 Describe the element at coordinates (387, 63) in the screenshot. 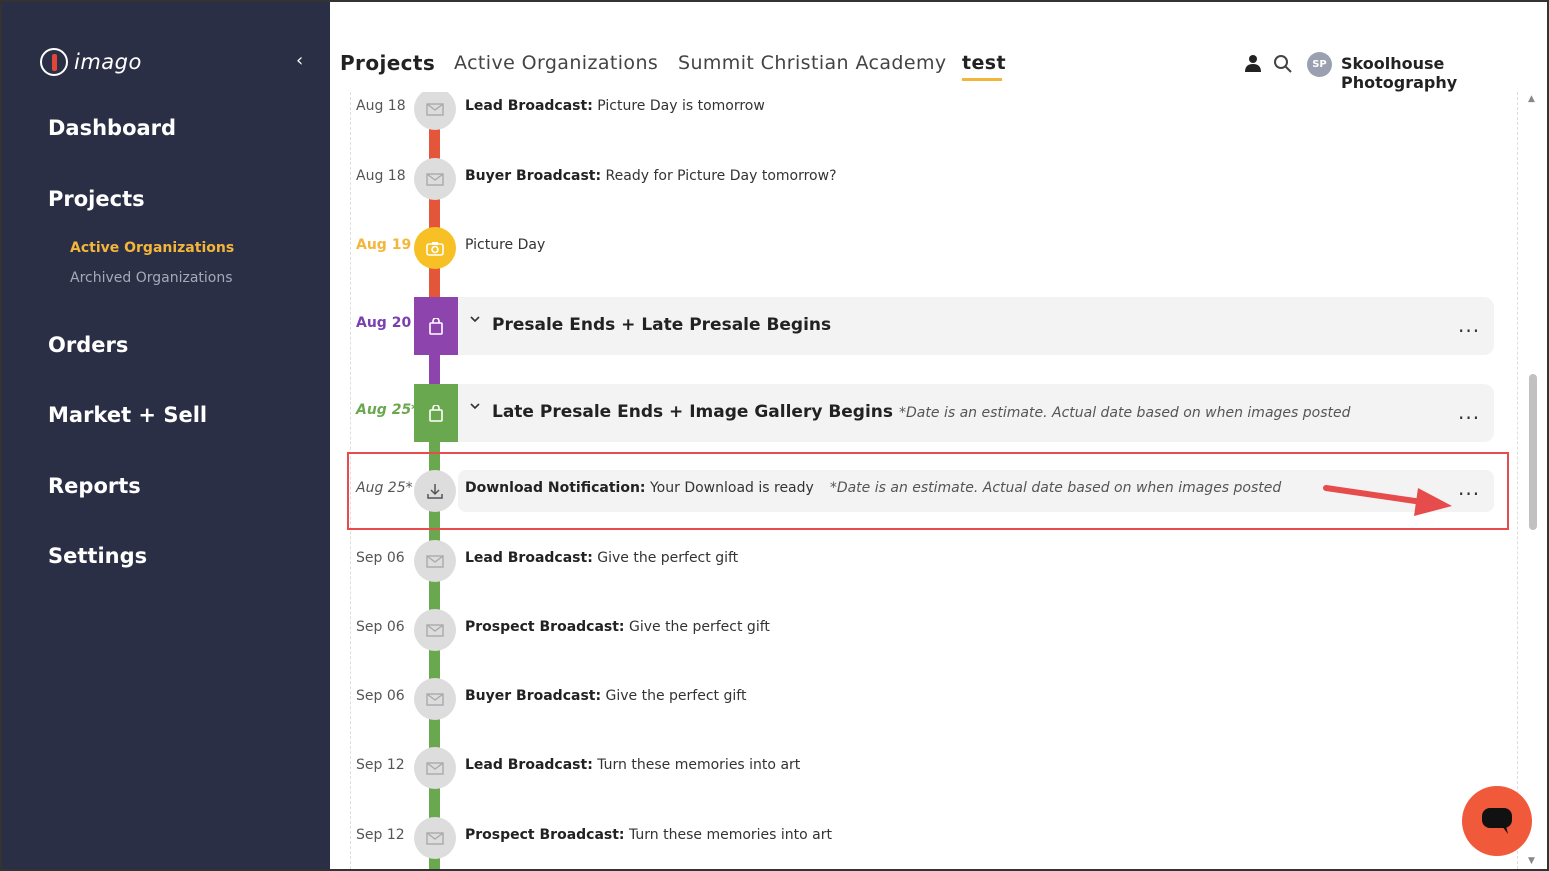

I see `breadcrumb-projects: Projects` at that location.